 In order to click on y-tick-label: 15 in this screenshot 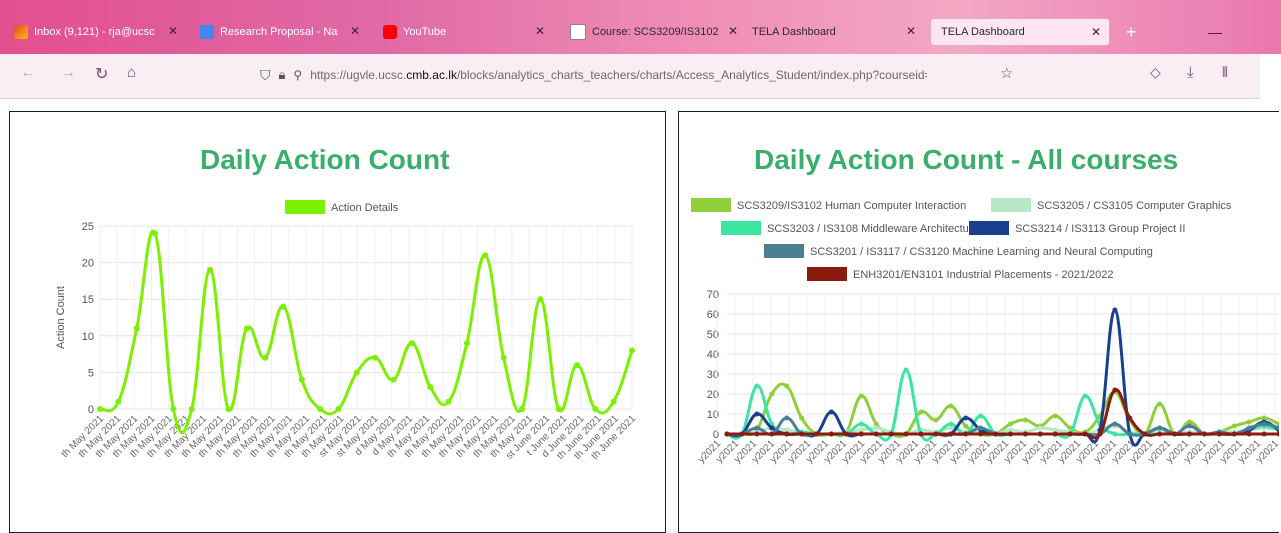, I will do `click(88, 300)`.